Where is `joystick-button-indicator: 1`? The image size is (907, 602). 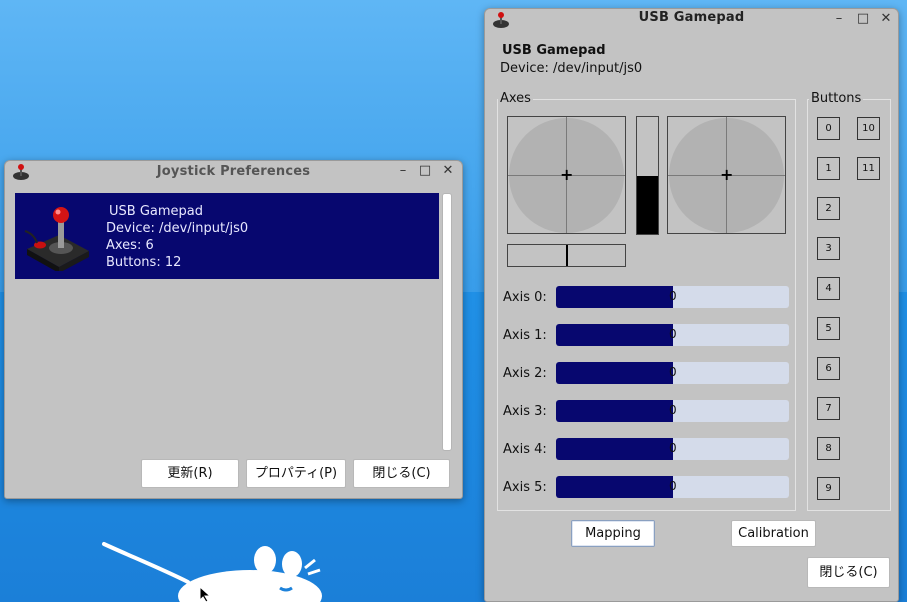 joystick-button-indicator: 1 is located at coordinates (828, 168).